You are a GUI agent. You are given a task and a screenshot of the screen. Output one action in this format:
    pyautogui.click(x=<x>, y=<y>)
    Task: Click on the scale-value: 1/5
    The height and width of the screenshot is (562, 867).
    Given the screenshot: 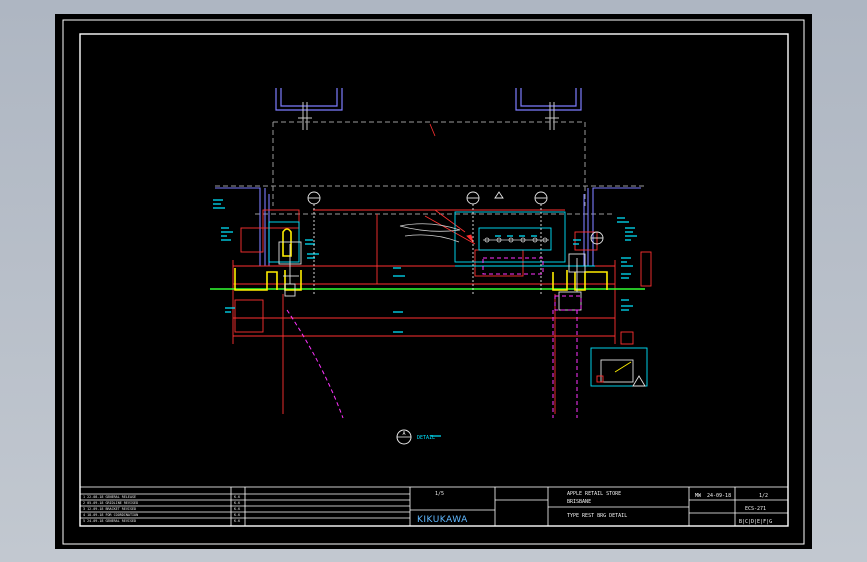 What is the action you would take?
    pyautogui.click(x=439, y=494)
    